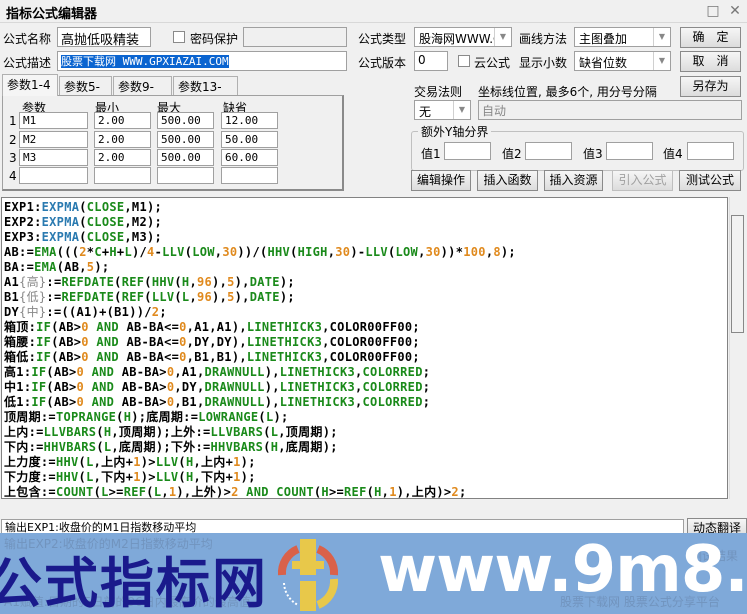  What do you see at coordinates (230, 252) in the screenshot?
I see `code-token: 30` at bounding box center [230, 252].